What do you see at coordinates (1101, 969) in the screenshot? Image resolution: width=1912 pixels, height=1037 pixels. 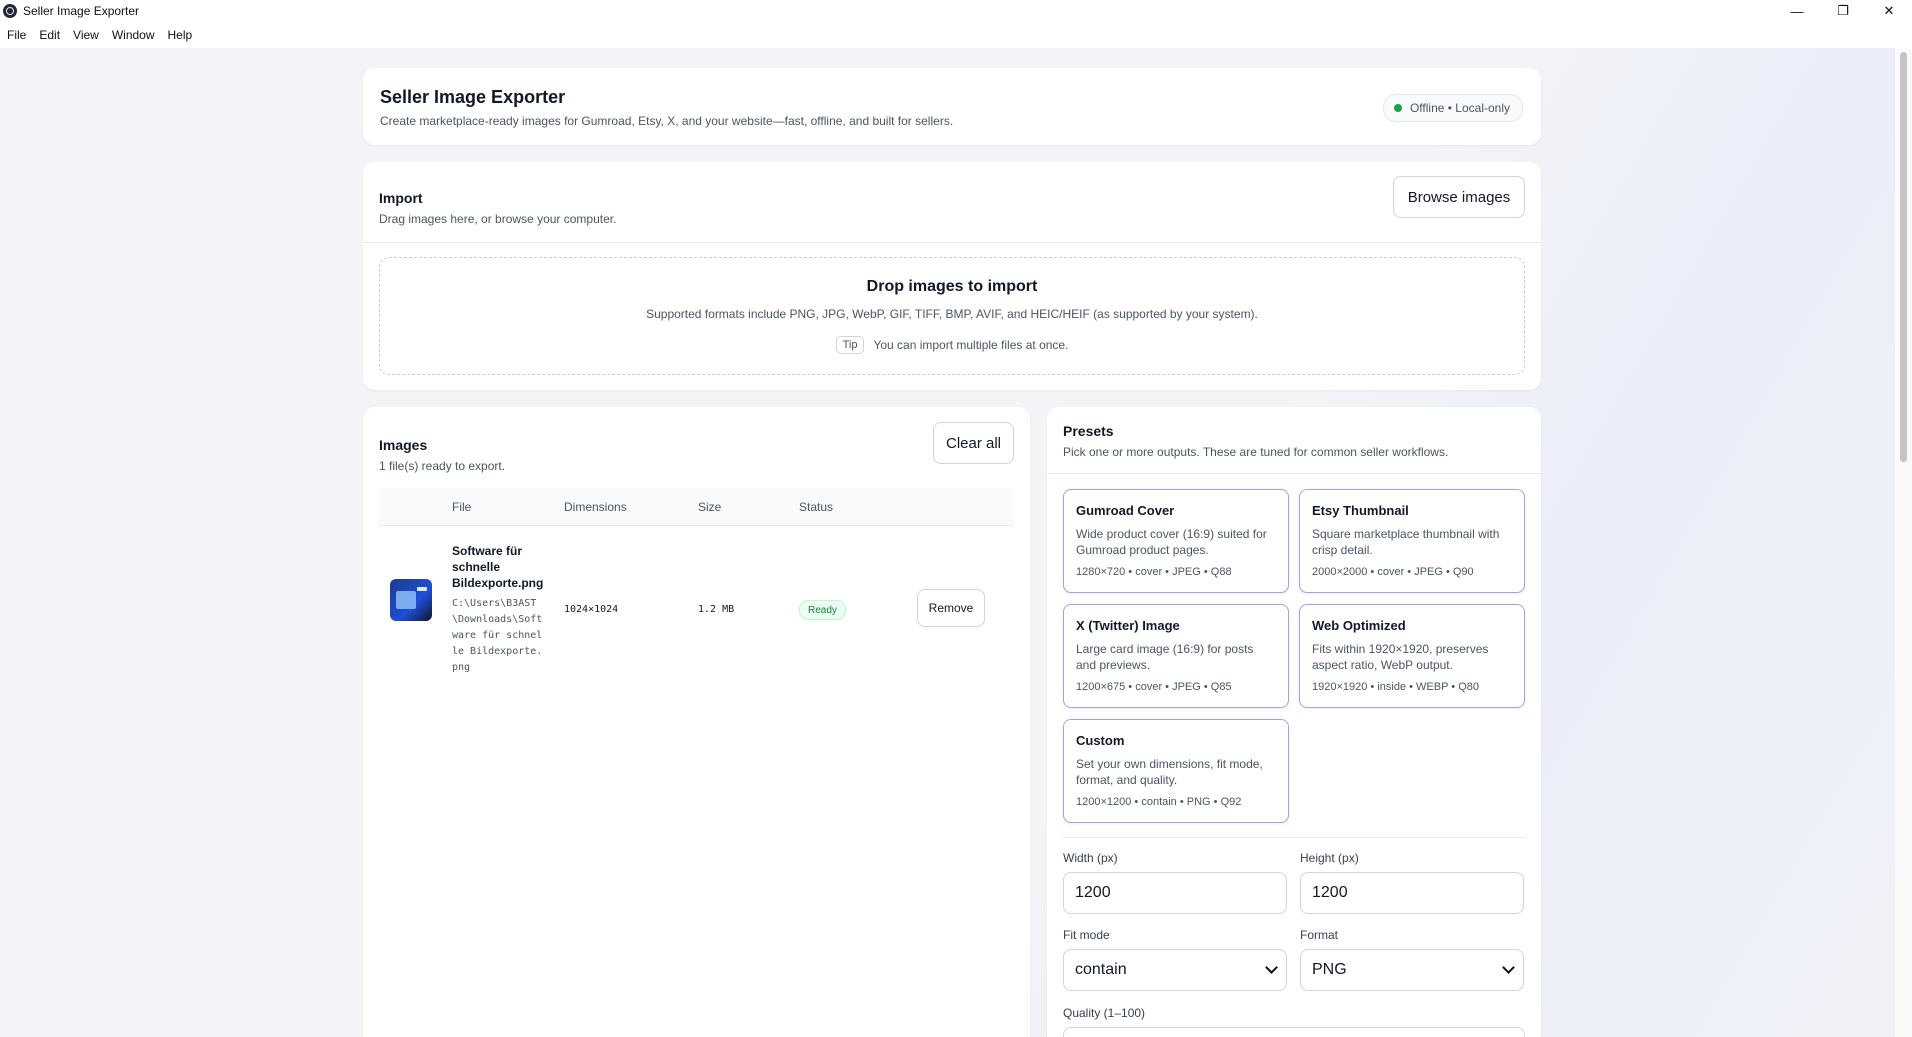 I see `fit-mode-value: contain` at bounding box center [1101, 969].